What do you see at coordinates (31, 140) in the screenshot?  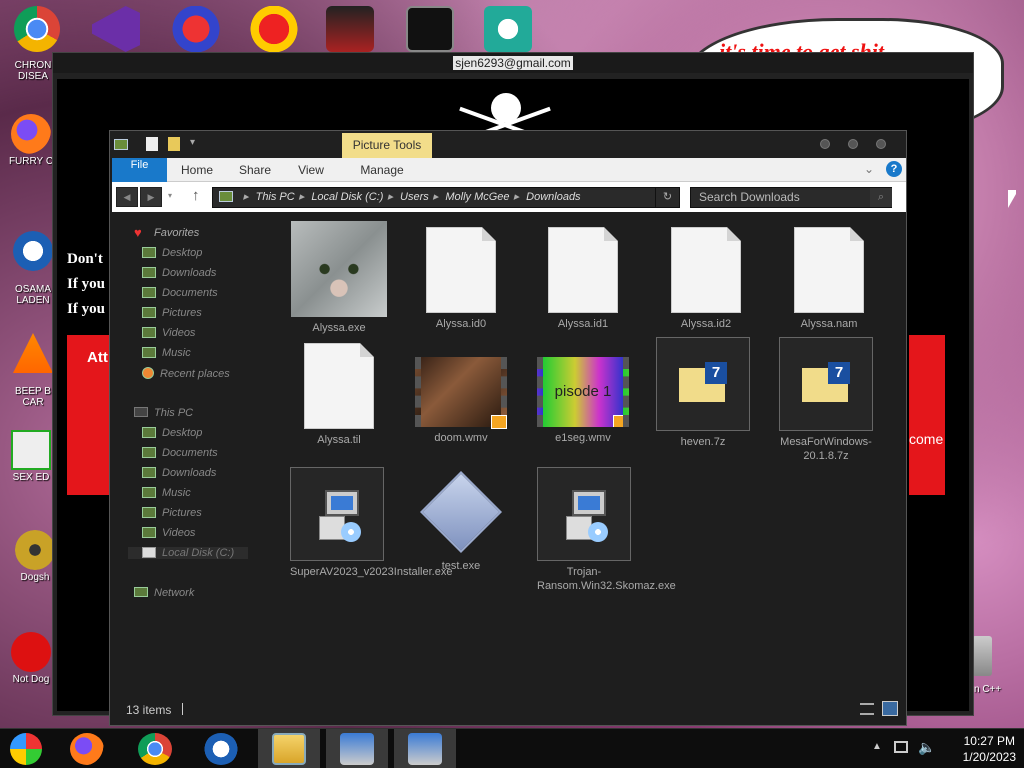 I see `desktop-icon-furry: FURRY C` at bounding box center [31, 140].